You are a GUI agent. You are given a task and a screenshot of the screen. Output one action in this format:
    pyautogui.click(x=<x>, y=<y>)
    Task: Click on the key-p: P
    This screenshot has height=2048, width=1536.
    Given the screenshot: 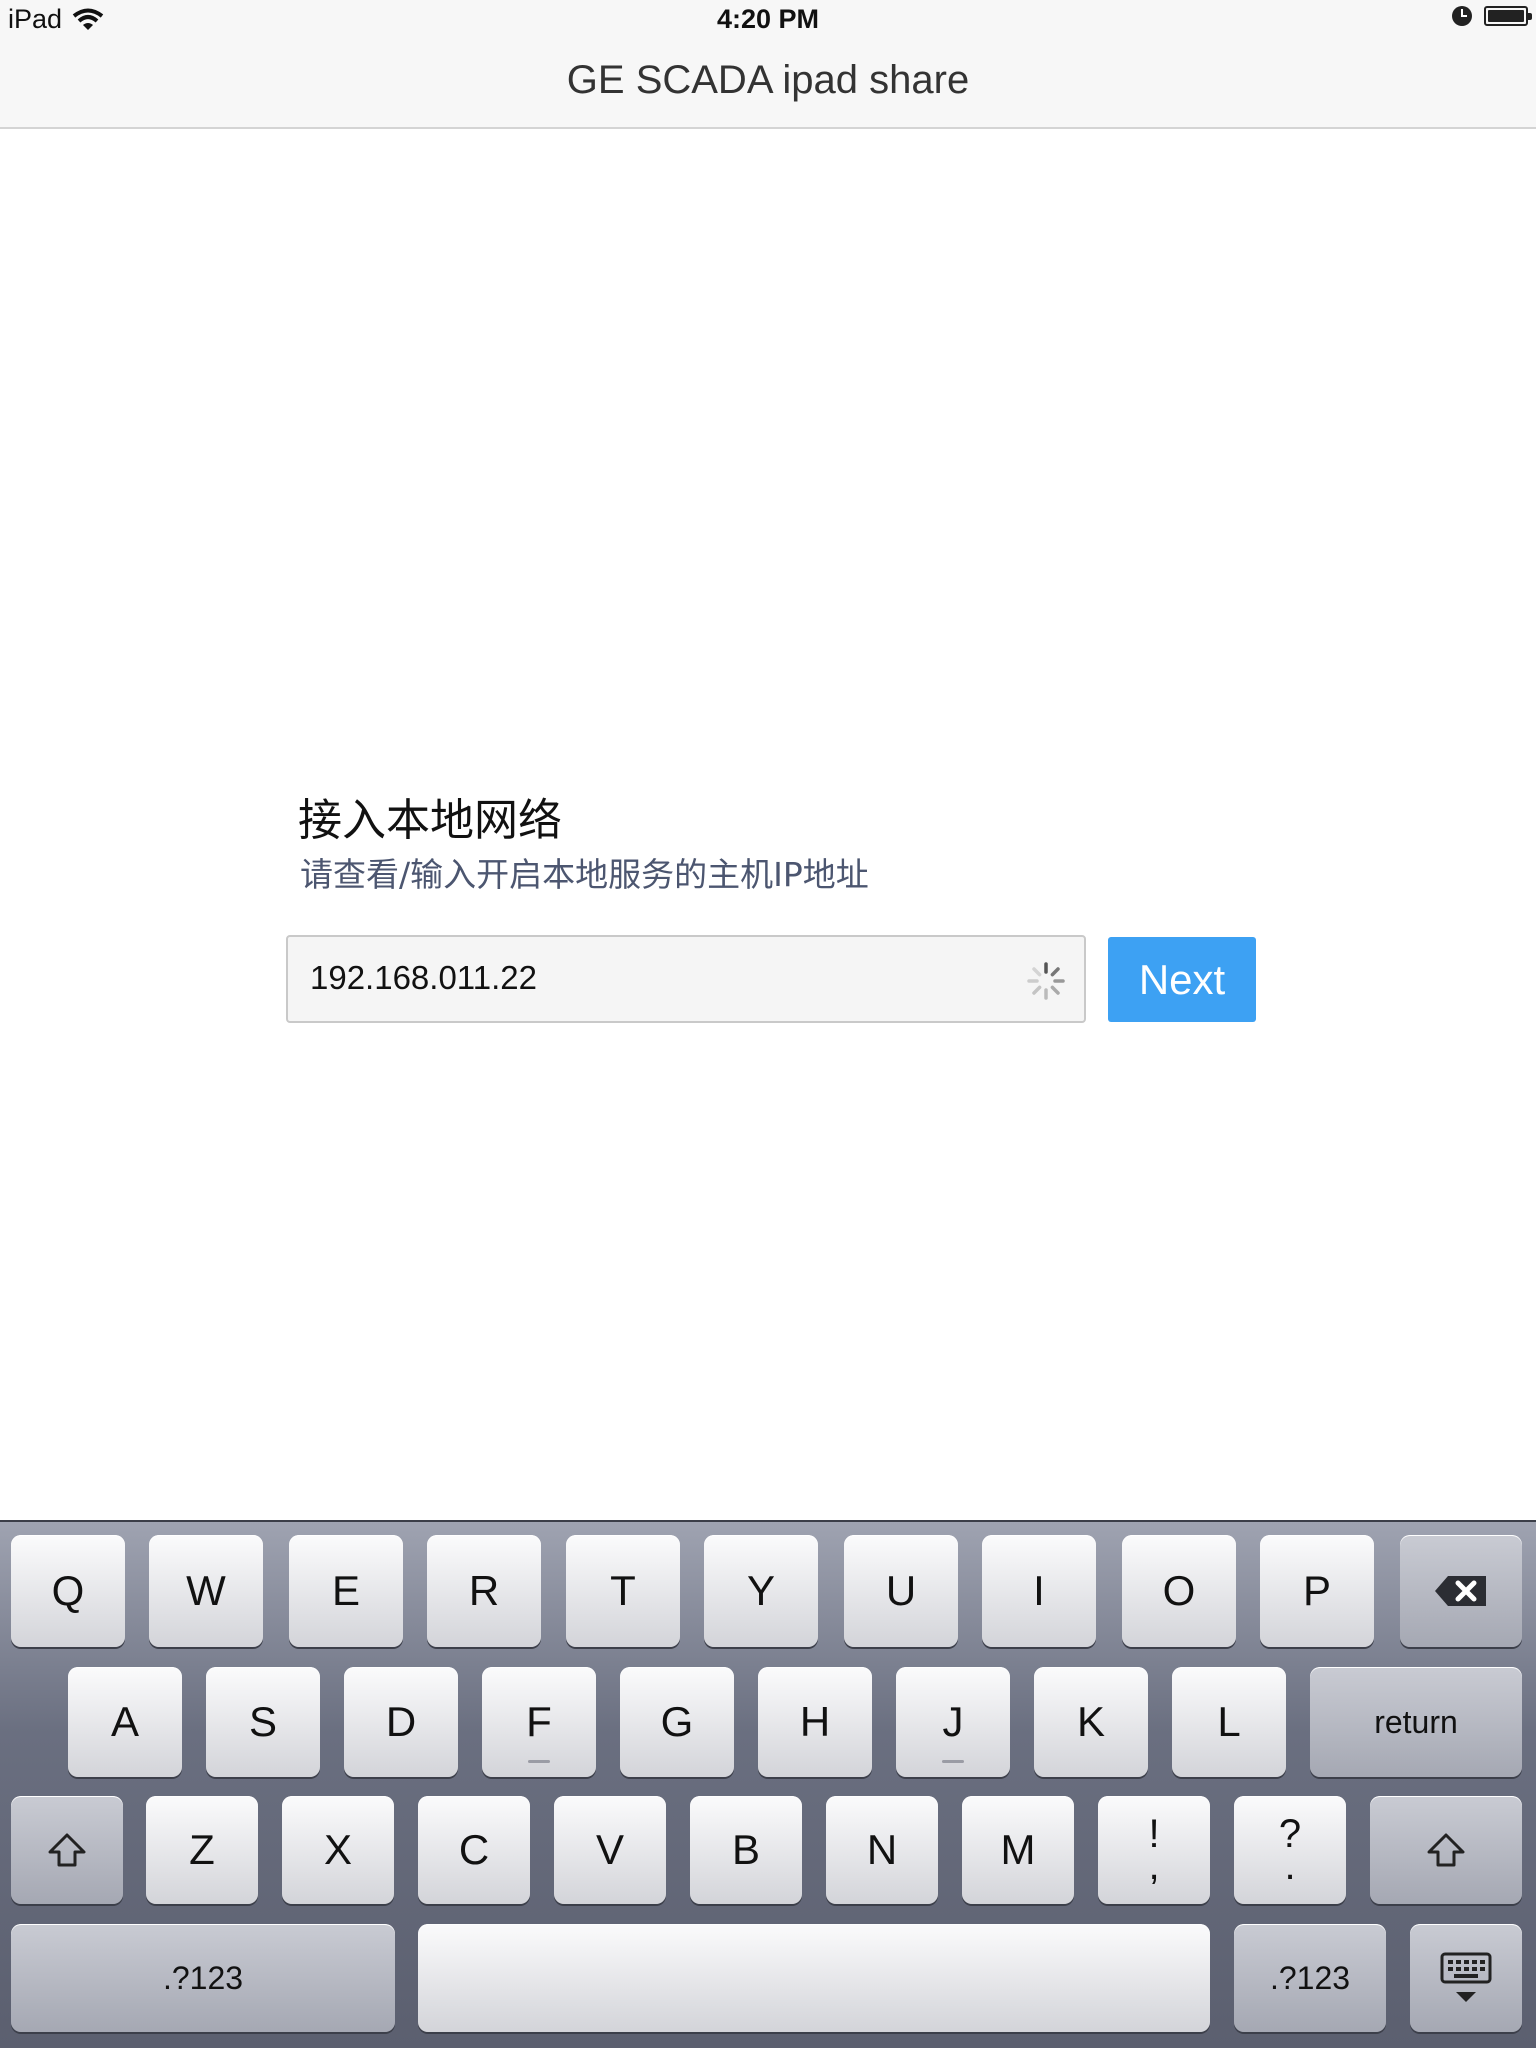 What is the action you would take?
    pyautogui.click(x=1317, y=1591)
    